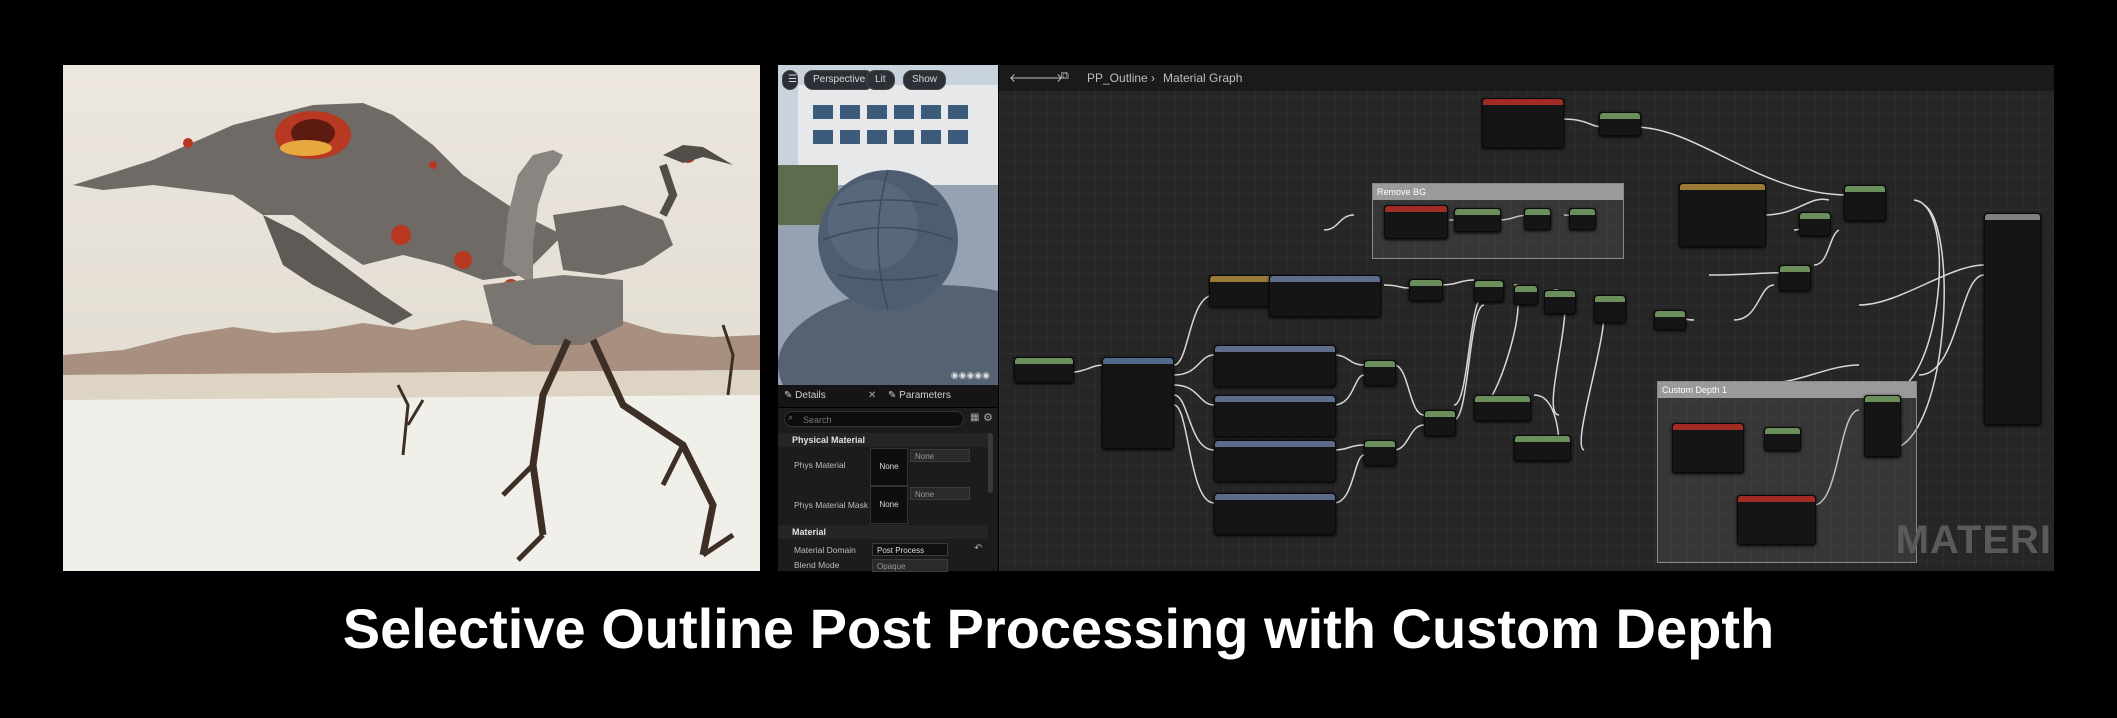 The image size is (2117, 718). Describe the element at coordinates (910, 565) in the screenshot. I see `blend-mode-combo: Opaque` at that location.